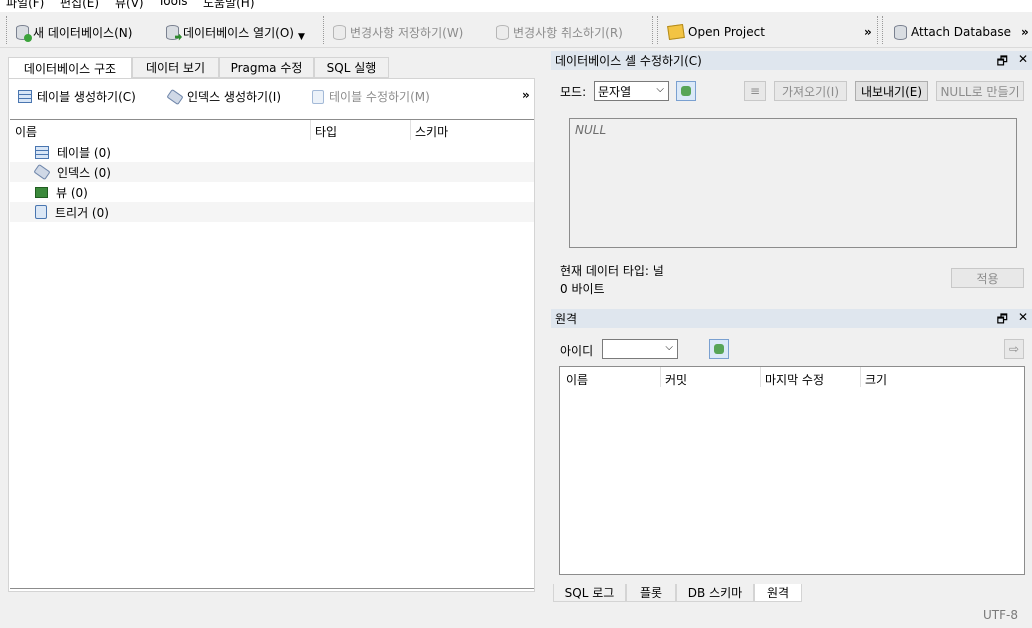  What do you see at coordinates (516, 616) in the screenshot?
I see `status-bar: UTF-8` at bounding box center [516, 616].